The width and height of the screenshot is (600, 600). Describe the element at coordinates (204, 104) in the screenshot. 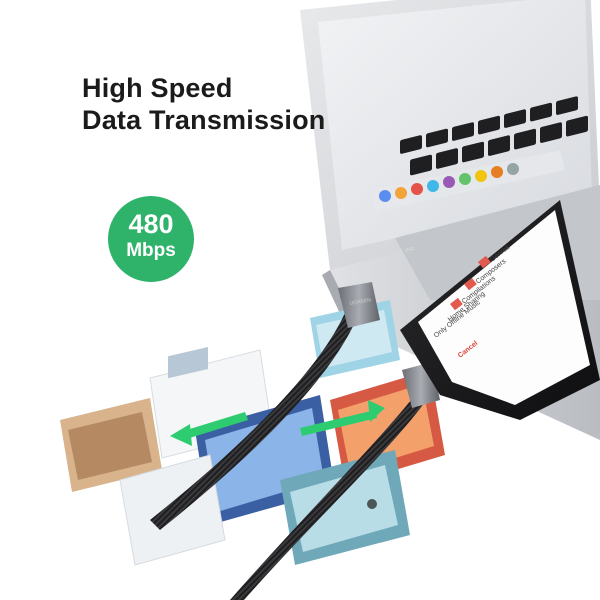

I see `headline: High Speed Data Transmission` at that location.